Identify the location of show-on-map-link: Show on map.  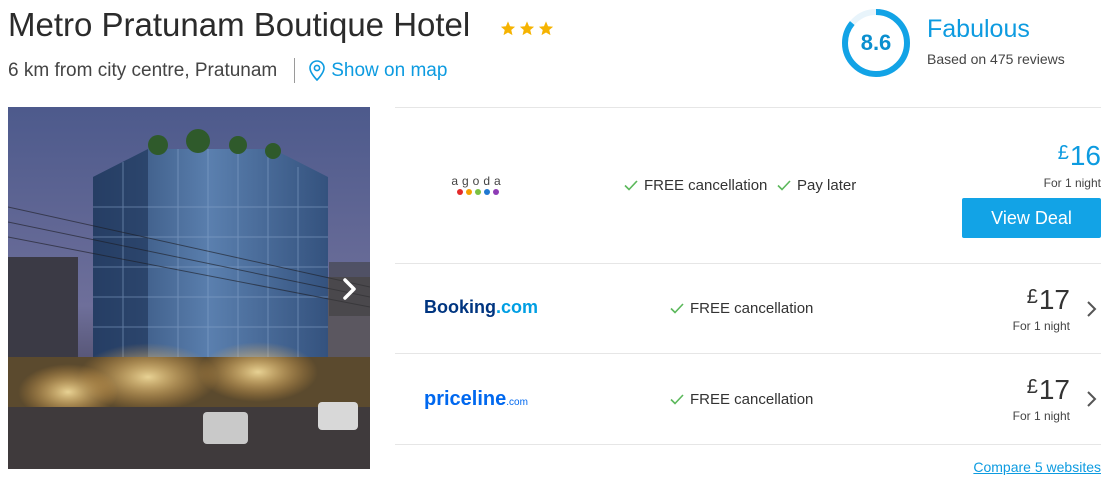
(378, 71).